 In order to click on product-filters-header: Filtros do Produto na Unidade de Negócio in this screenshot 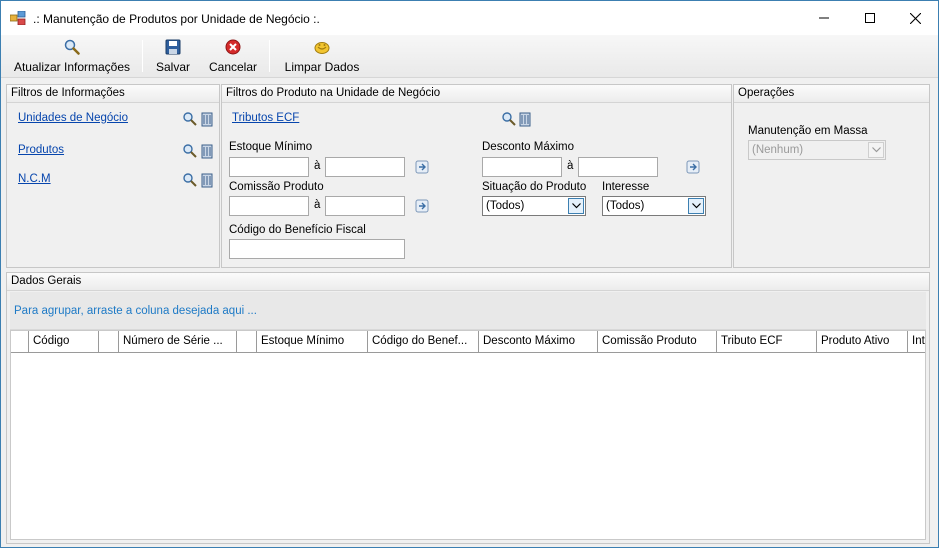, I will do `click(476, 94)`.